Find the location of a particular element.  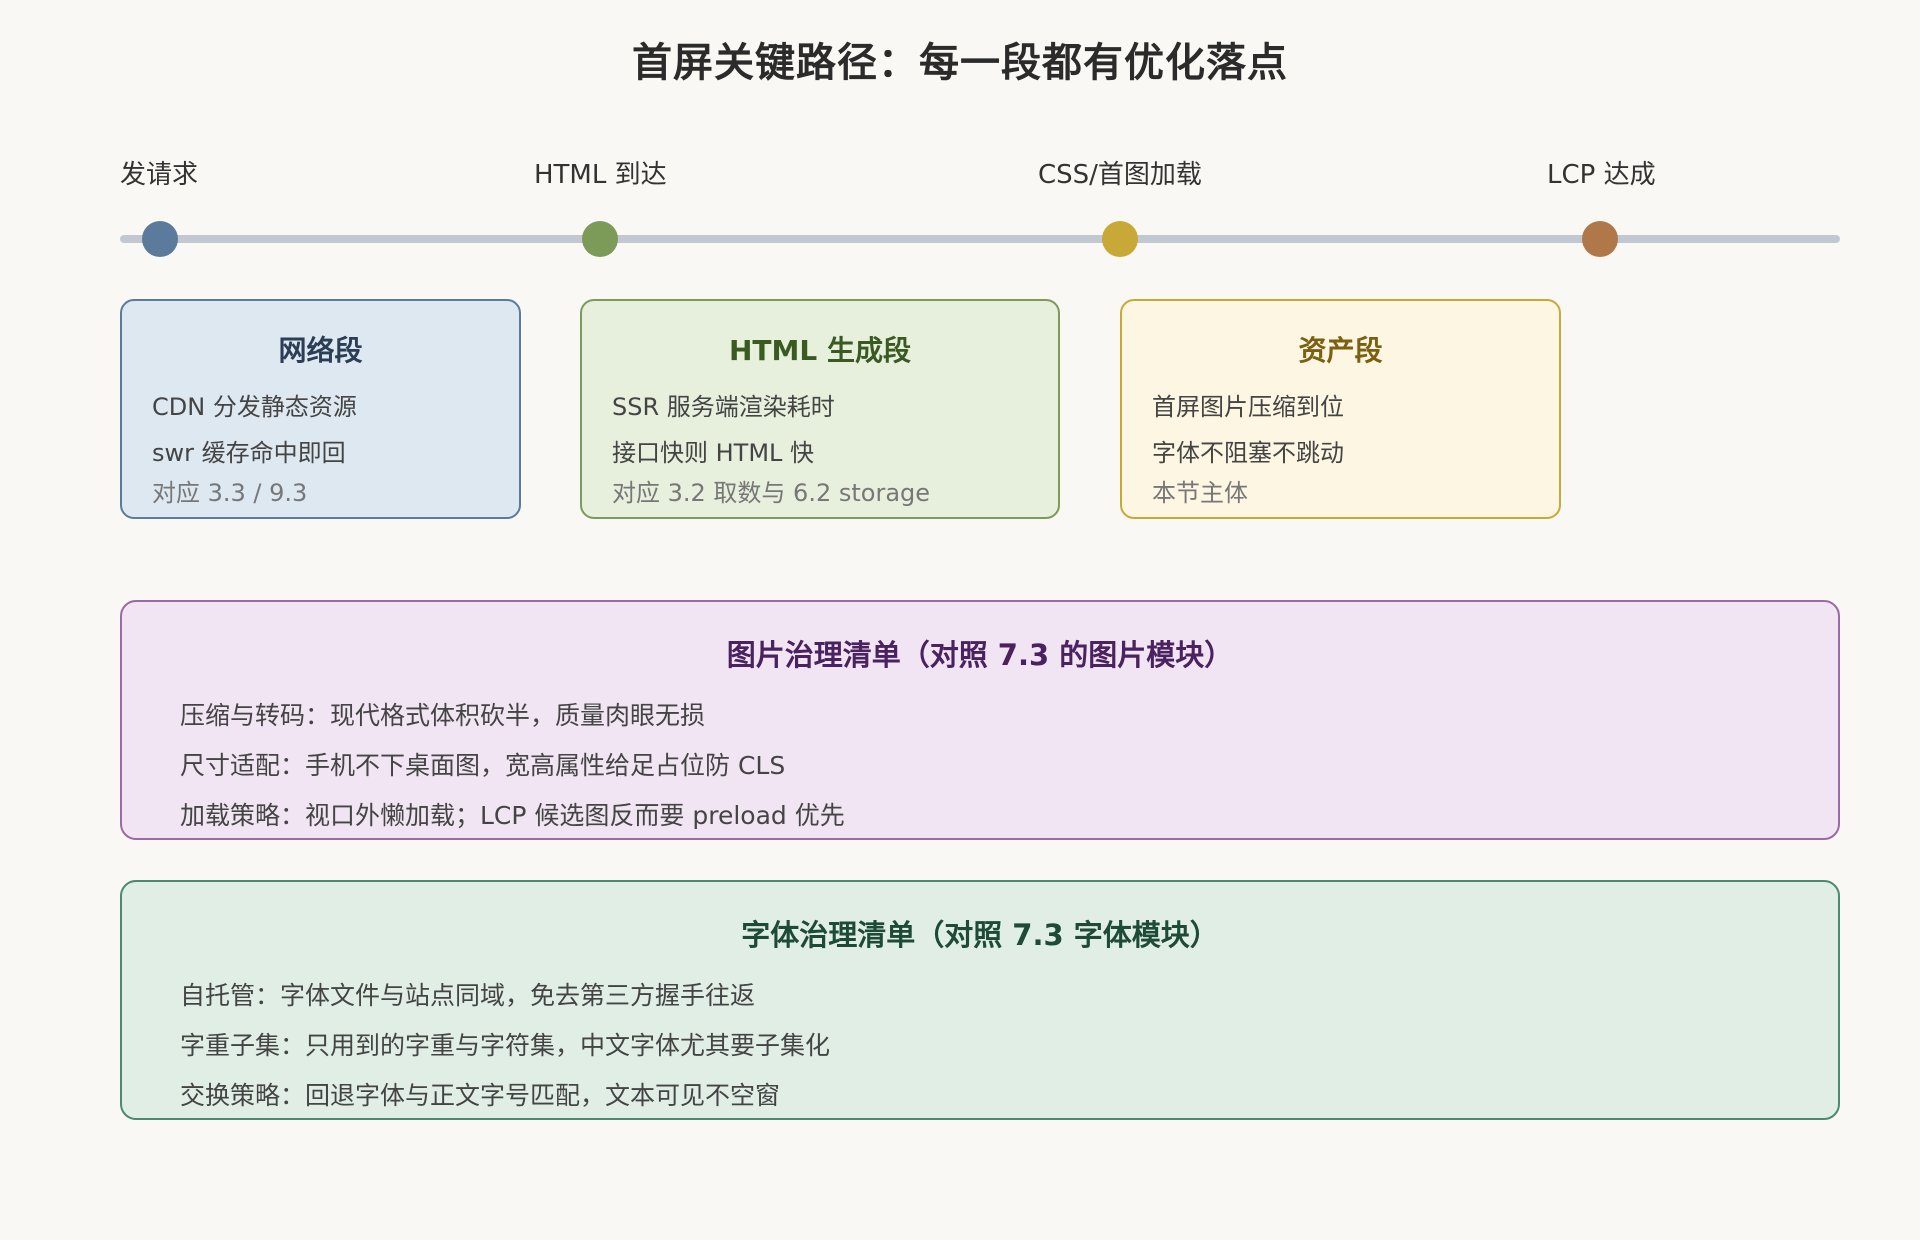

segment-network: 网络段 CDN 分发静态资源 swr 缓存命中即回 对应 3.3 / 9.3 is located at coordinates (320, 409).